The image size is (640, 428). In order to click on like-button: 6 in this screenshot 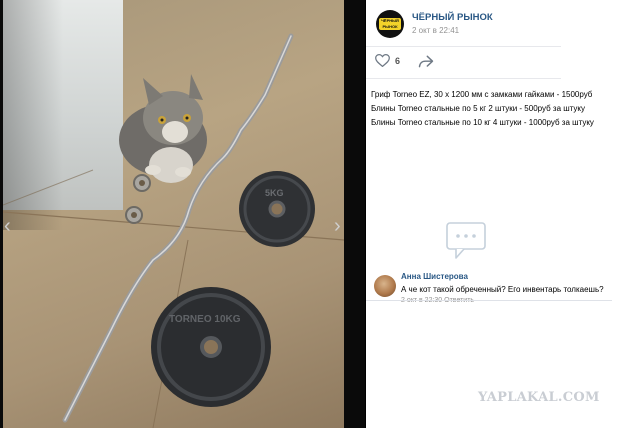, I will do `click(387, 60)`.